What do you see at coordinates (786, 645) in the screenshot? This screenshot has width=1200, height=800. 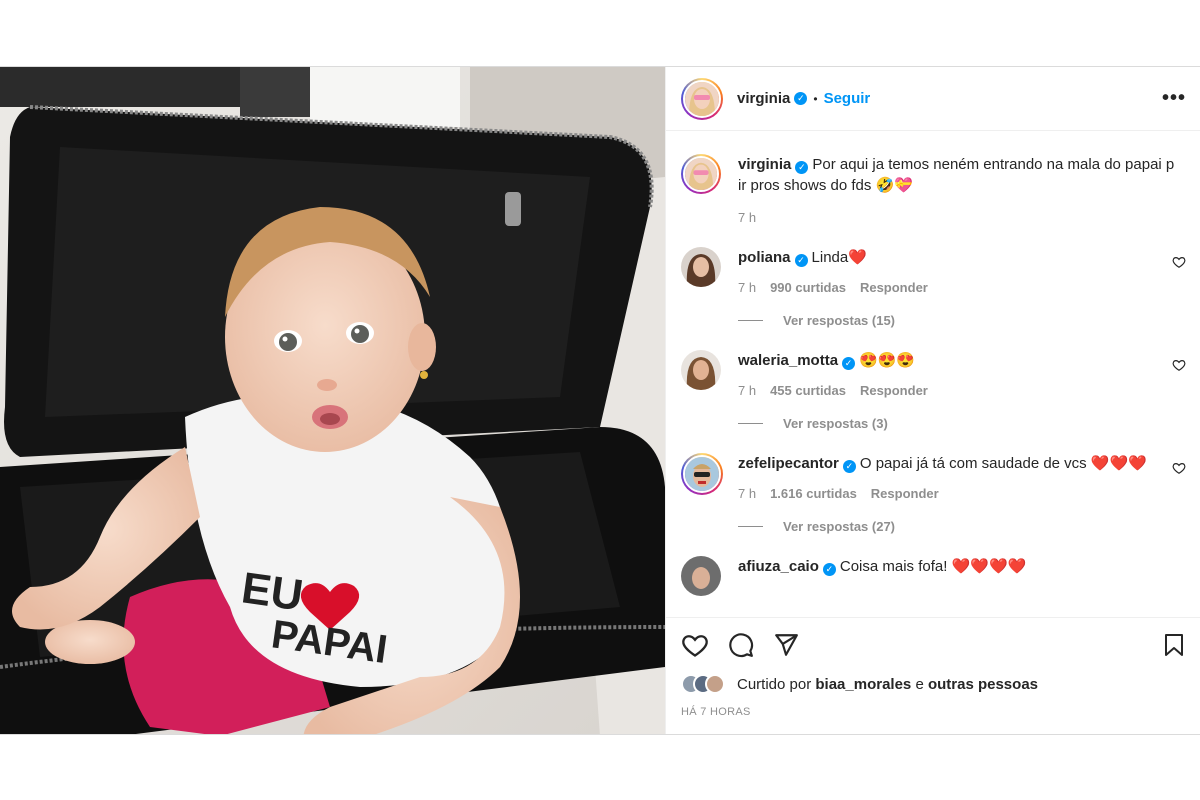 I see `paper-plane-icon` at bounding box center [786, 645].